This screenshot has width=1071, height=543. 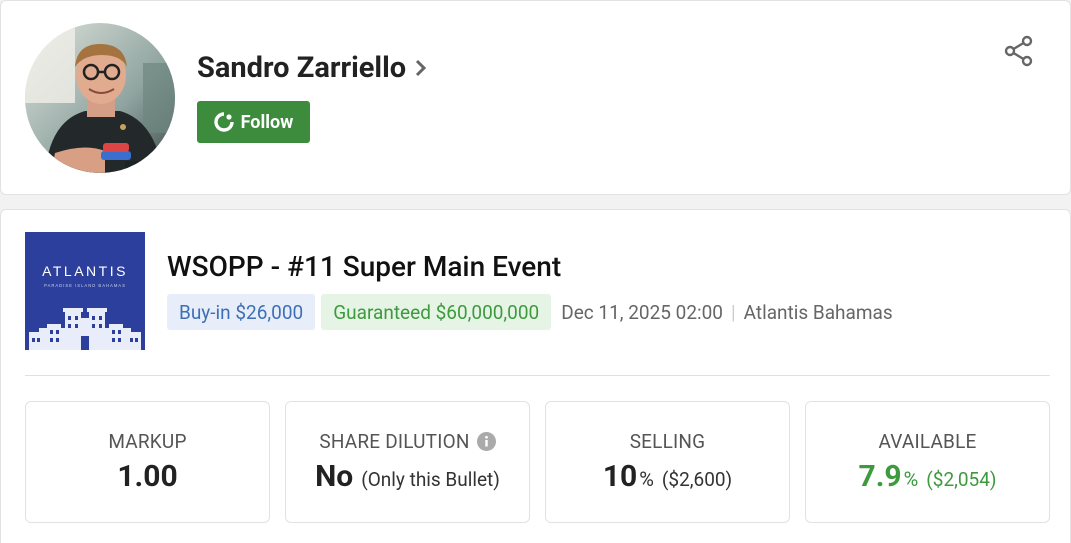 I want to click on stat-value: No (Only this Bullet), so click(x=407, y=476).